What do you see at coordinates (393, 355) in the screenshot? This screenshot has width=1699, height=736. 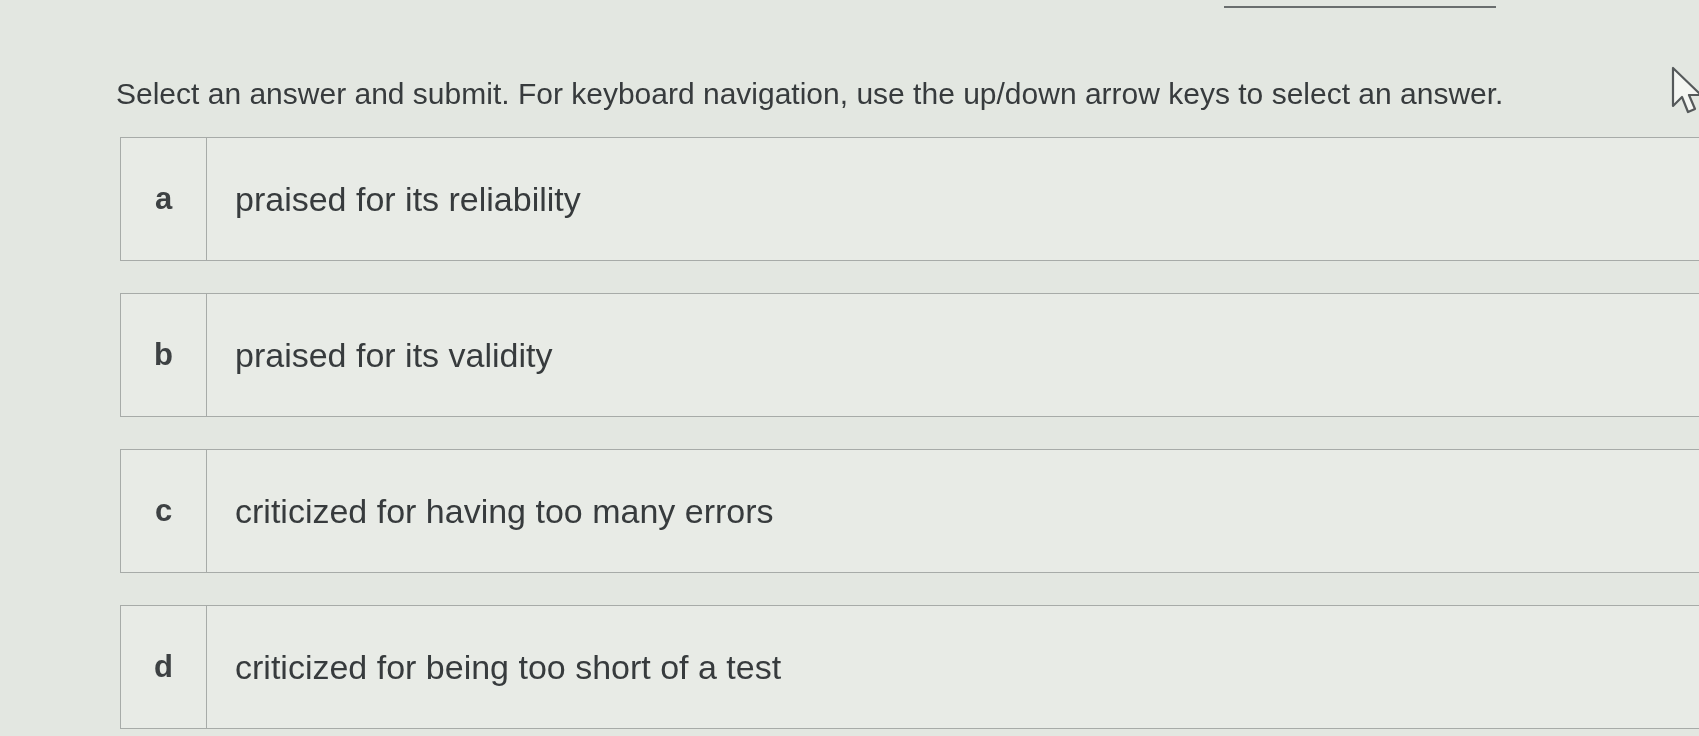 I see `option-text: praised for its validity` at bounding box center [393, 355].